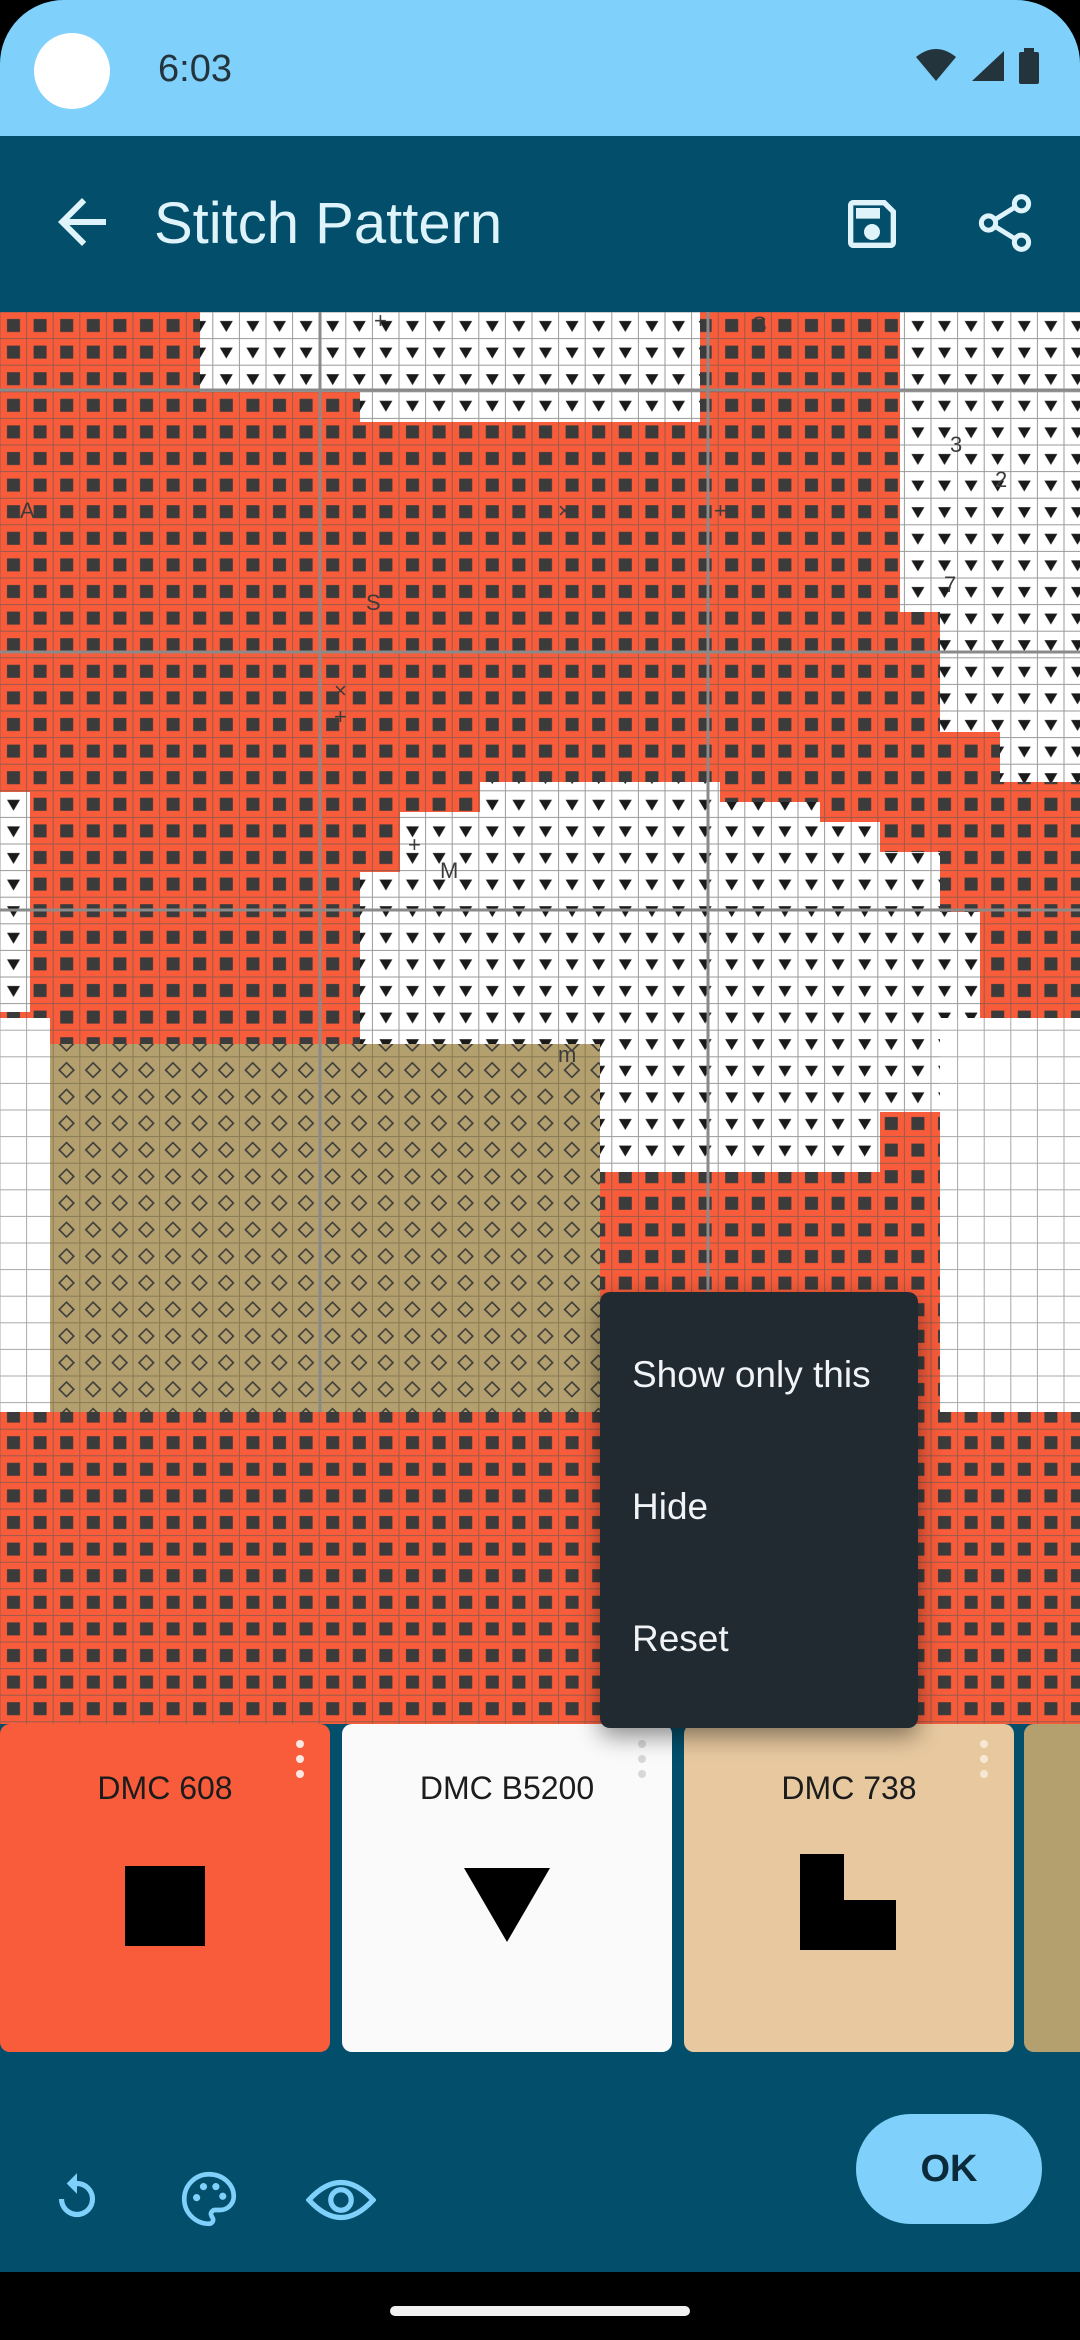 This screenshot has width=1080, height=2340. I want to click on cellular-signal-icon, so click(988, 66).